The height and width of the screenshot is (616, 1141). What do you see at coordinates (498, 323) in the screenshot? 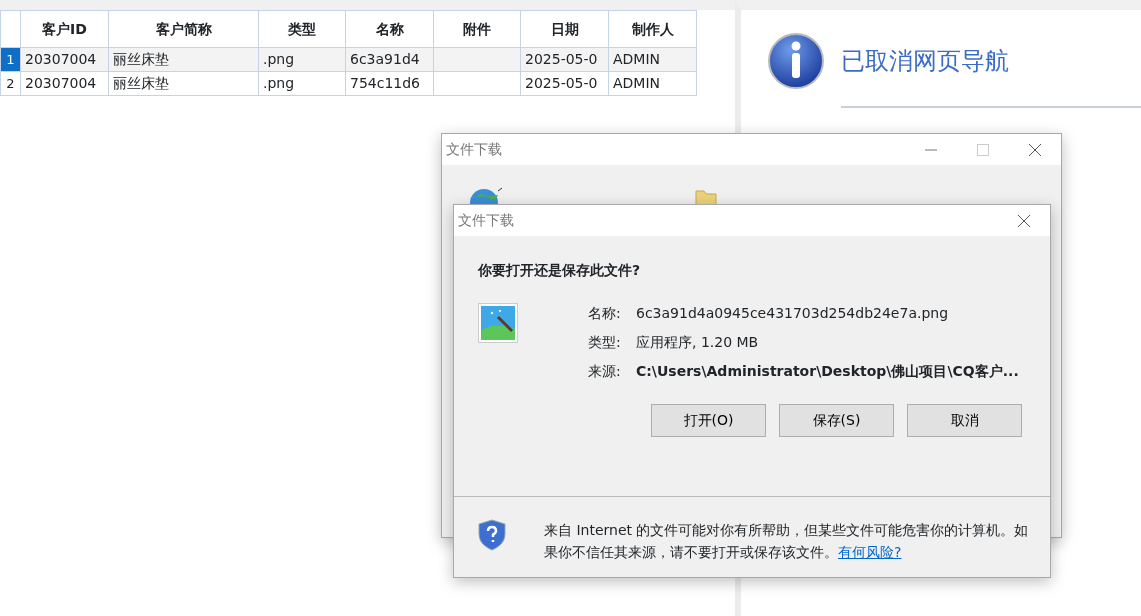
I see `image-file-icon` at bounding box center [498, 323].